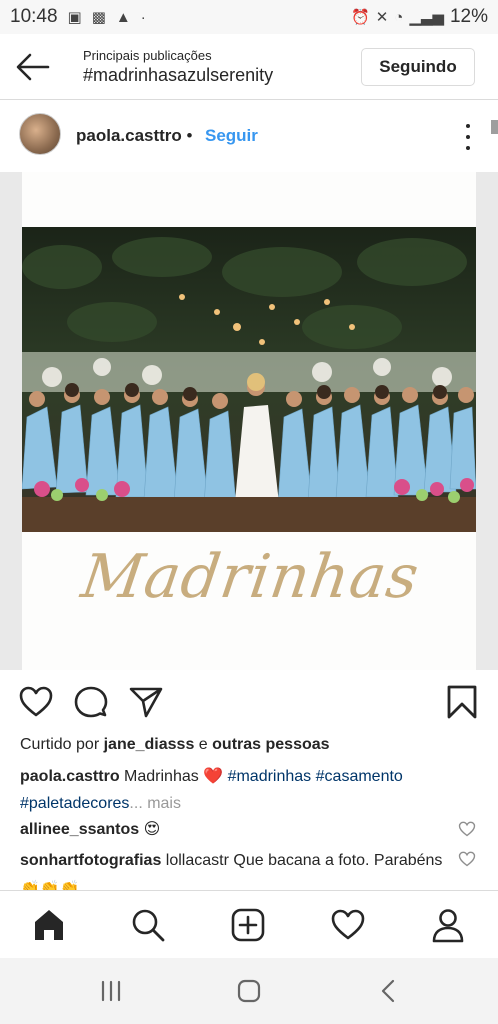  I want to click on search-icon, so click(148, 925).